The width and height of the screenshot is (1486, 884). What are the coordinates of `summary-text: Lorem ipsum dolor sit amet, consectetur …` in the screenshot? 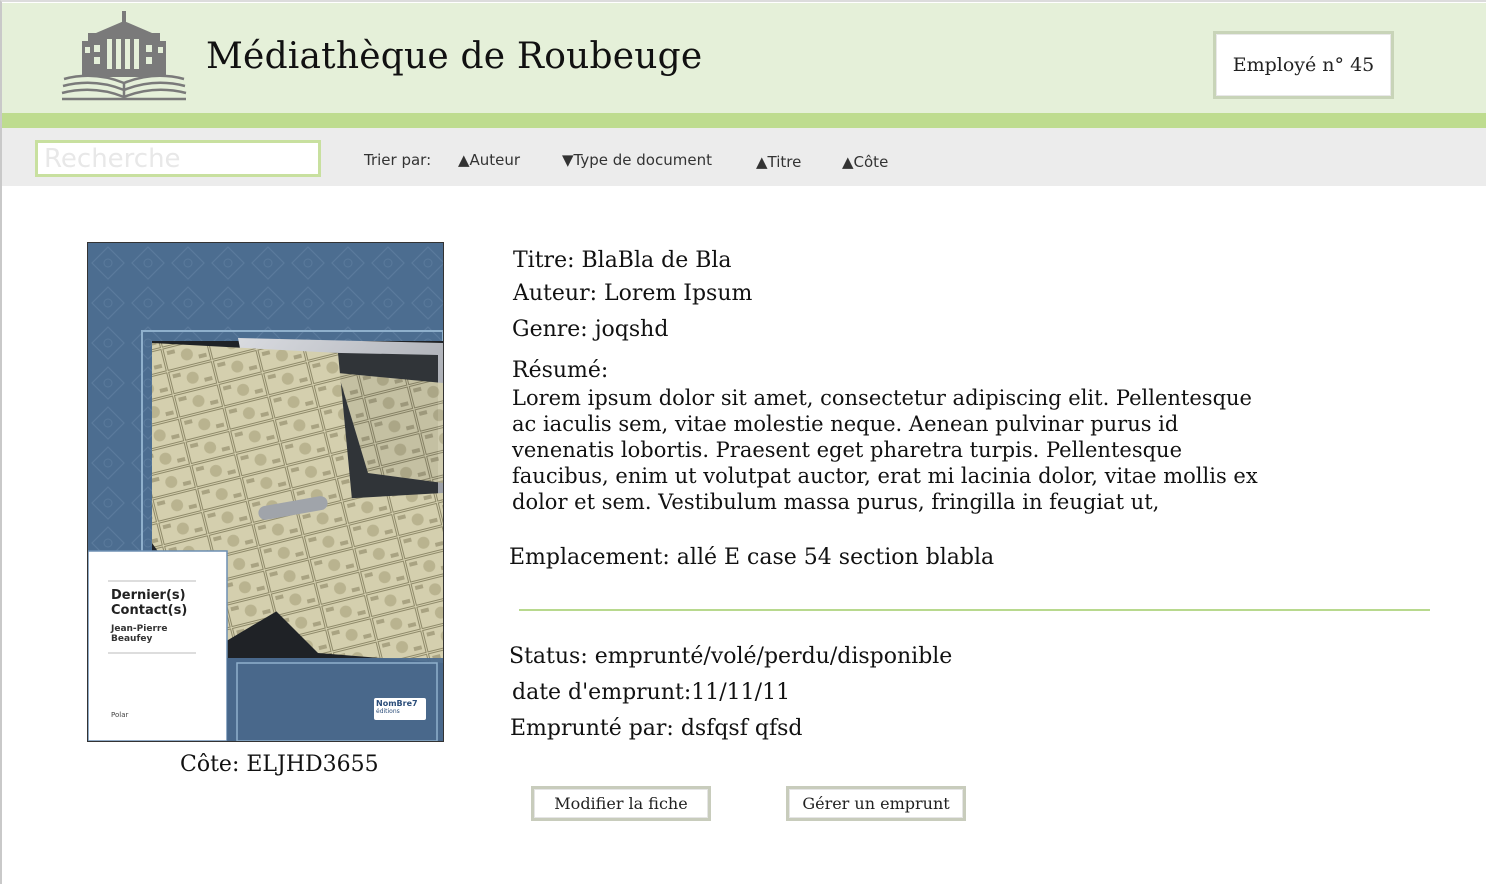 It's located at (885, 450).